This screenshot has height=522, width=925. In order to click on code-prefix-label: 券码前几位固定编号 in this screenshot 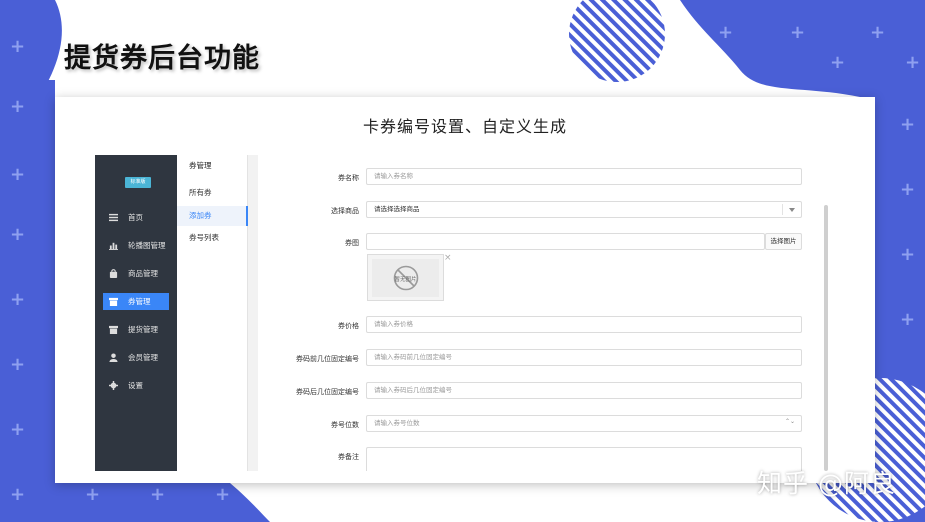, I will do `click(327, 359)`.